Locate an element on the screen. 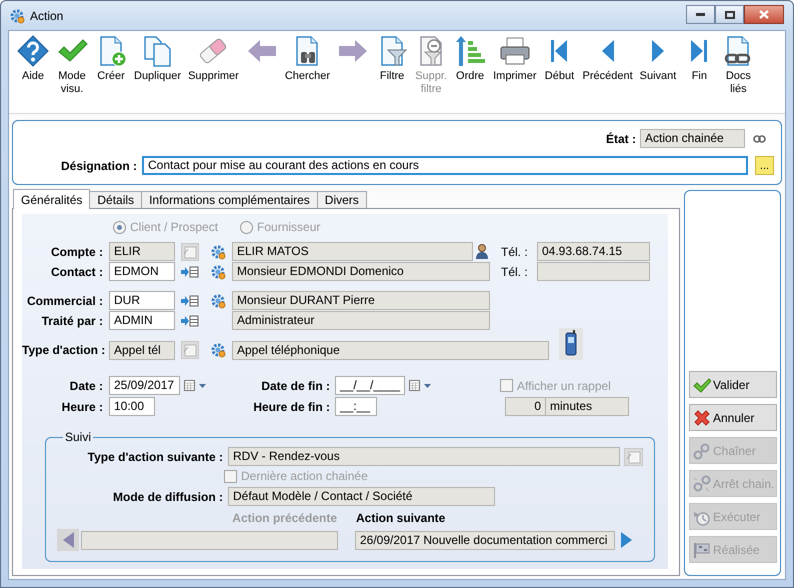  documents-icon is located at coordinates (158, 51).